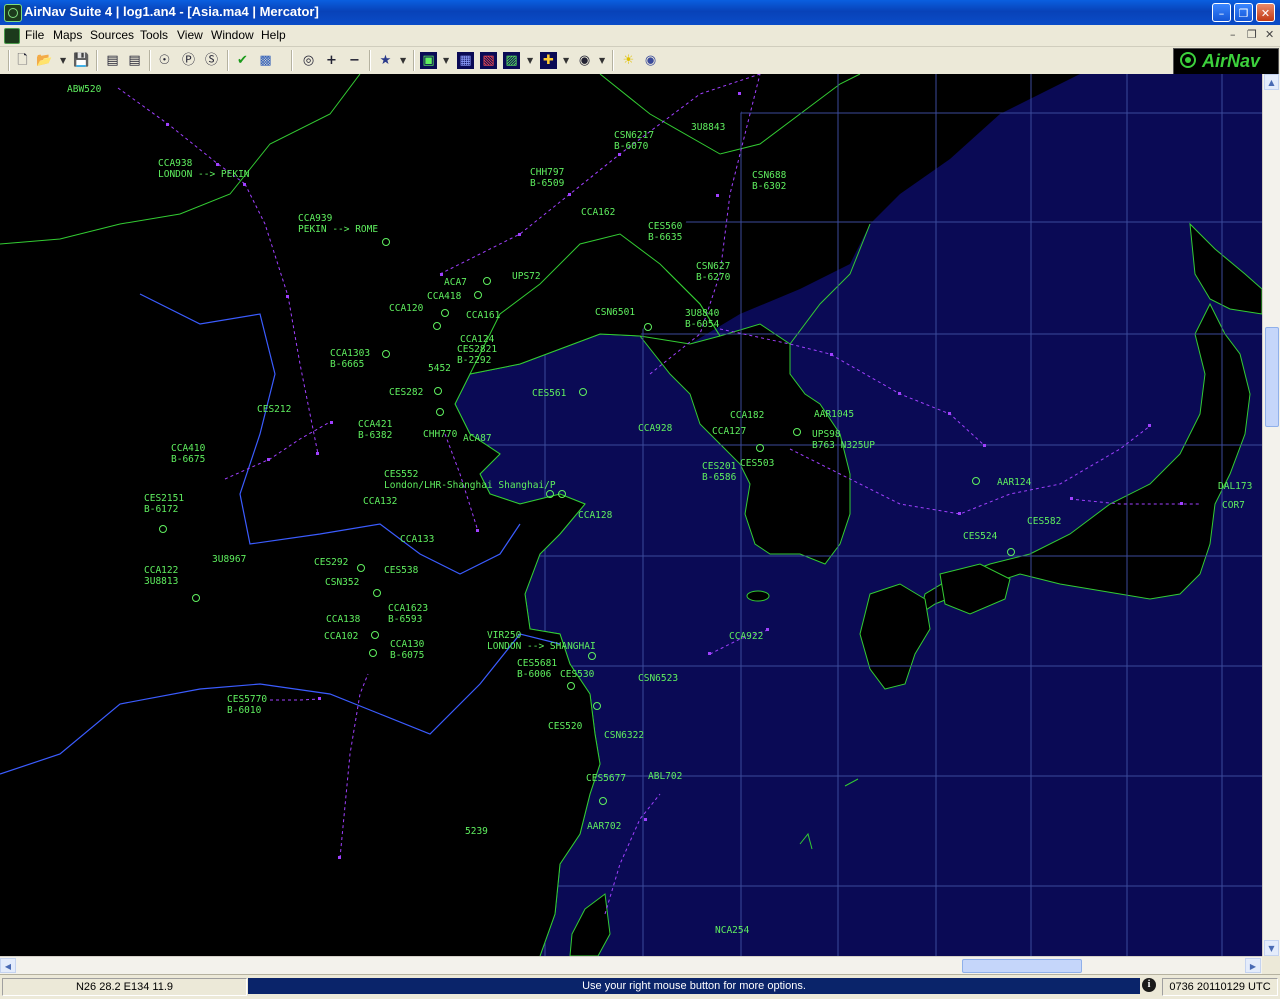 The height and width of the screenshot is (999, 1280). Describe the element at coordinates (190, 35) in the screenshot. I see `menu-view: View` at that location.